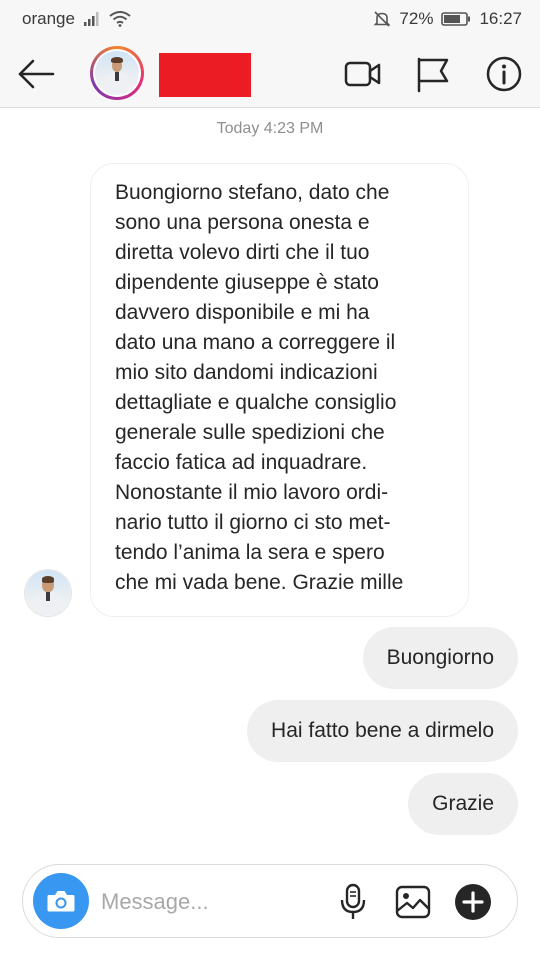 The image size is (540, 960). What do you see at coordinates (256, 402) in the screenshot?
I see `message-line: dettagliate e qualche consiglio` at bounding box center [256, 402].